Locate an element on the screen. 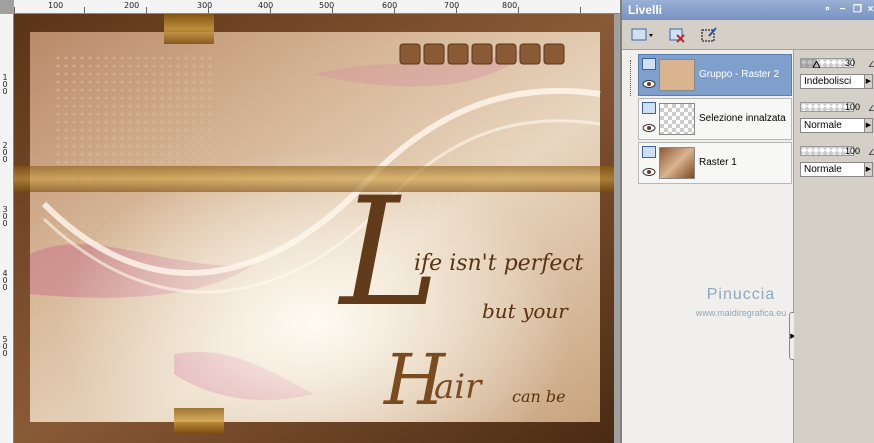  layer-name: Selezione innalzata is located at coordinates (742, 118).